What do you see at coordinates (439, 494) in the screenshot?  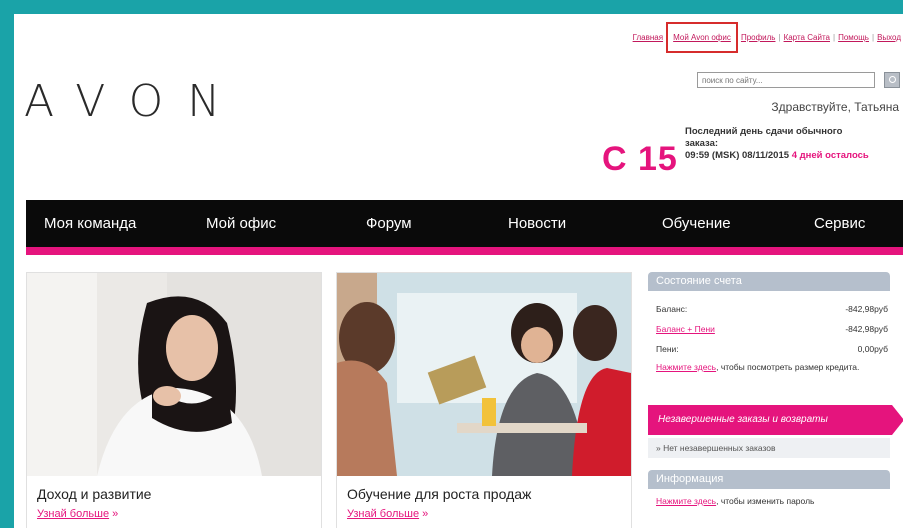 I see `card-title: Обучение для роста продаж` at bounding box center [439, 494].